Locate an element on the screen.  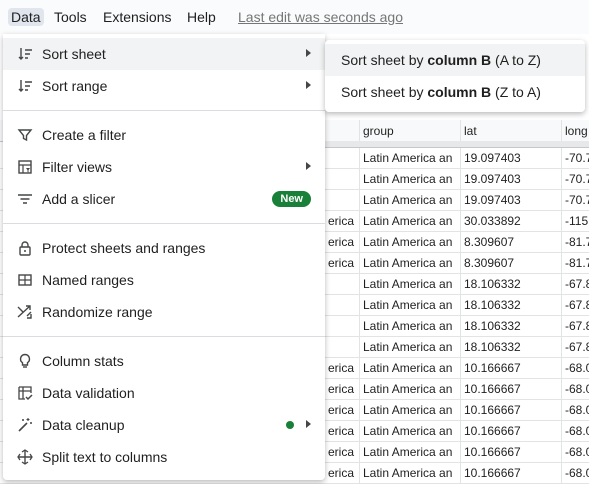
menu-item-add-slicer: Add a slicer New is located at coordinates (164, 199).